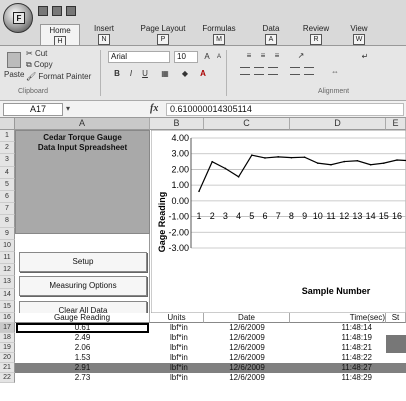 The height and width of the screenshot is (401, 406). I want to click on row-header: 15, so click(7, 306).